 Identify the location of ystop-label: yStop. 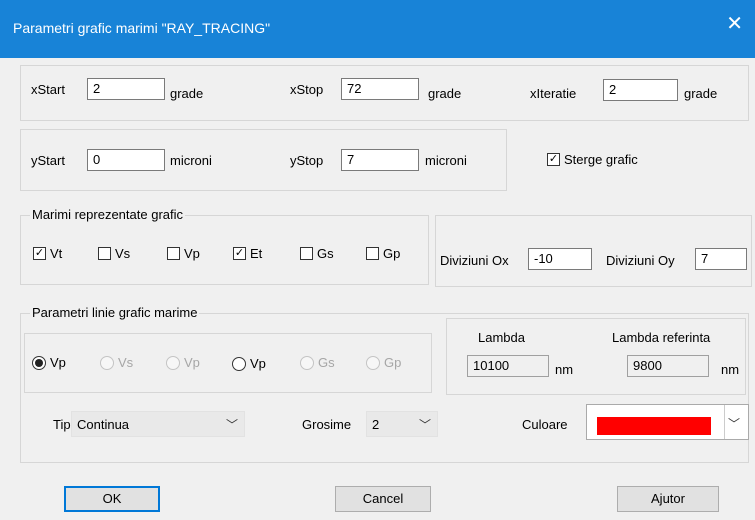
(307, 160).